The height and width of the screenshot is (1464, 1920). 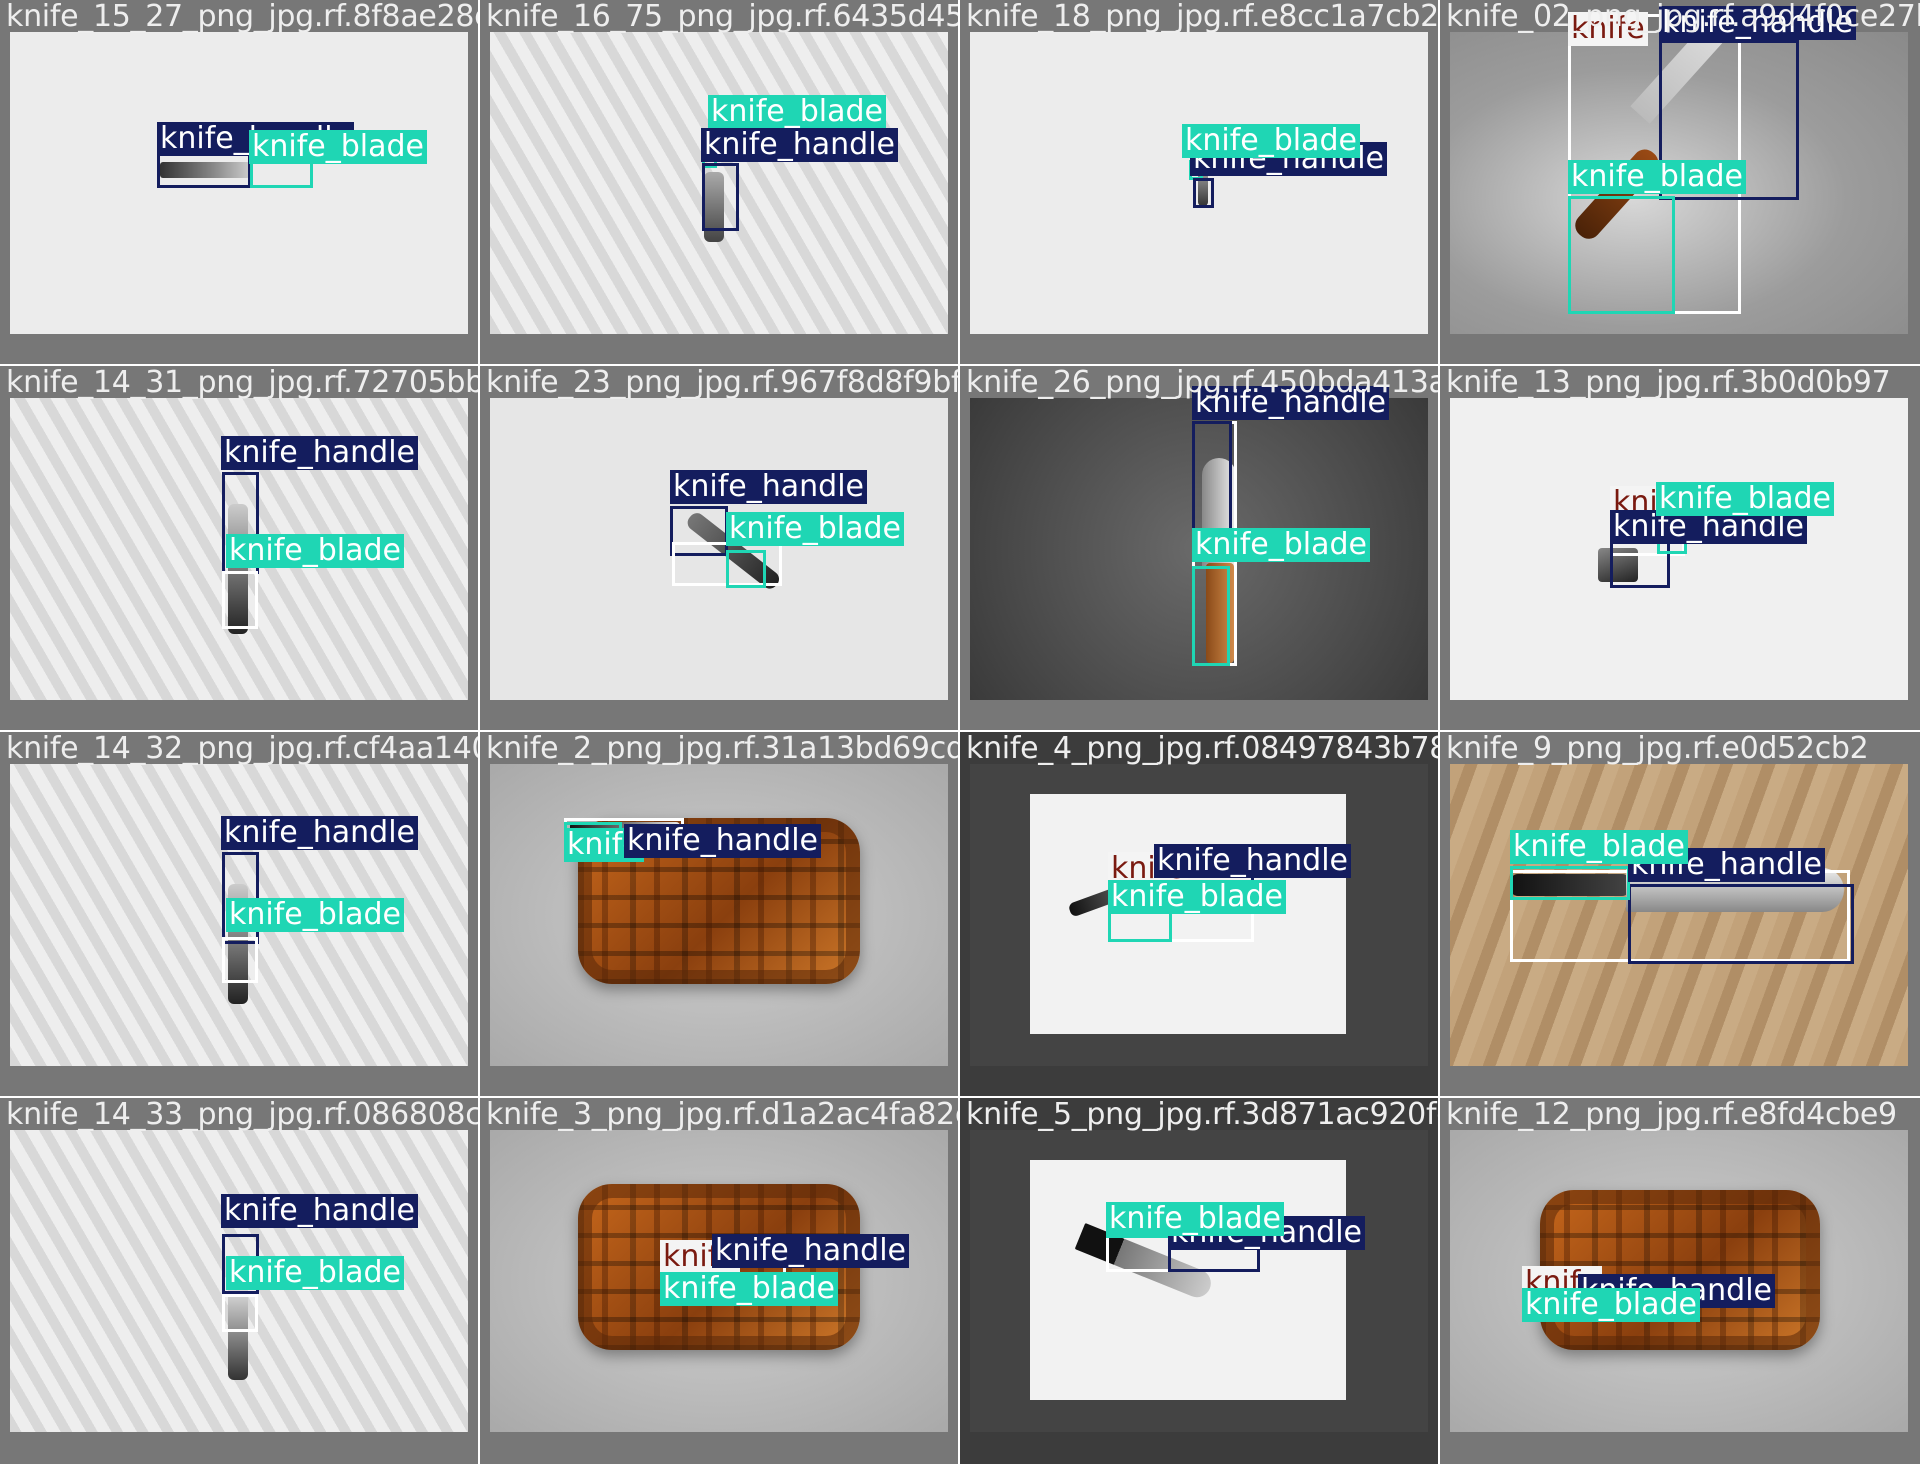 I want to click on tile-filename: knife_26_png_jpg.rf.450bda413ad9e3d49, so click(x=1202, y=383).